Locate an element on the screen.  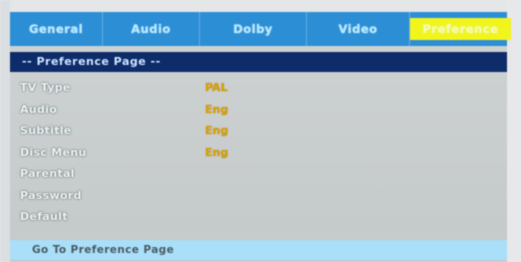
setting-row-subtitle: Subtitle Eng is located at coordinates (260, 132).